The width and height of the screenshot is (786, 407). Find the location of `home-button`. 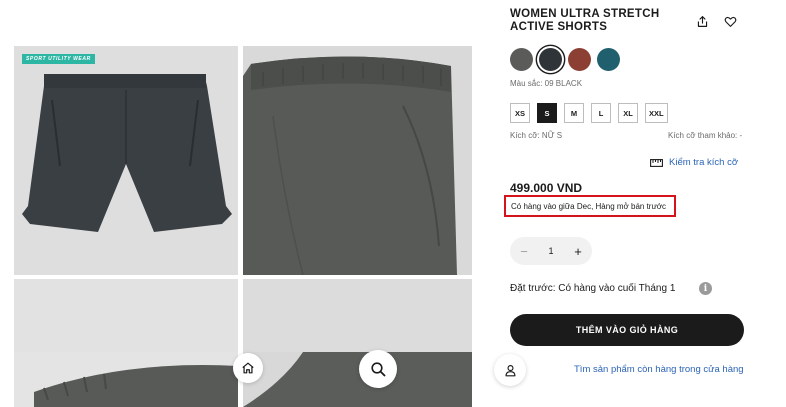

home-button is located at coordinates (248, 368).